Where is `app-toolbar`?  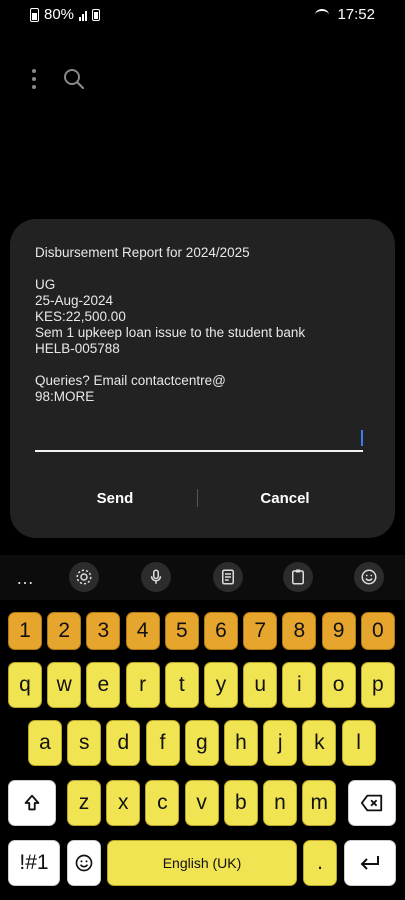 app-toolbar is located at coordinates (202, 80).